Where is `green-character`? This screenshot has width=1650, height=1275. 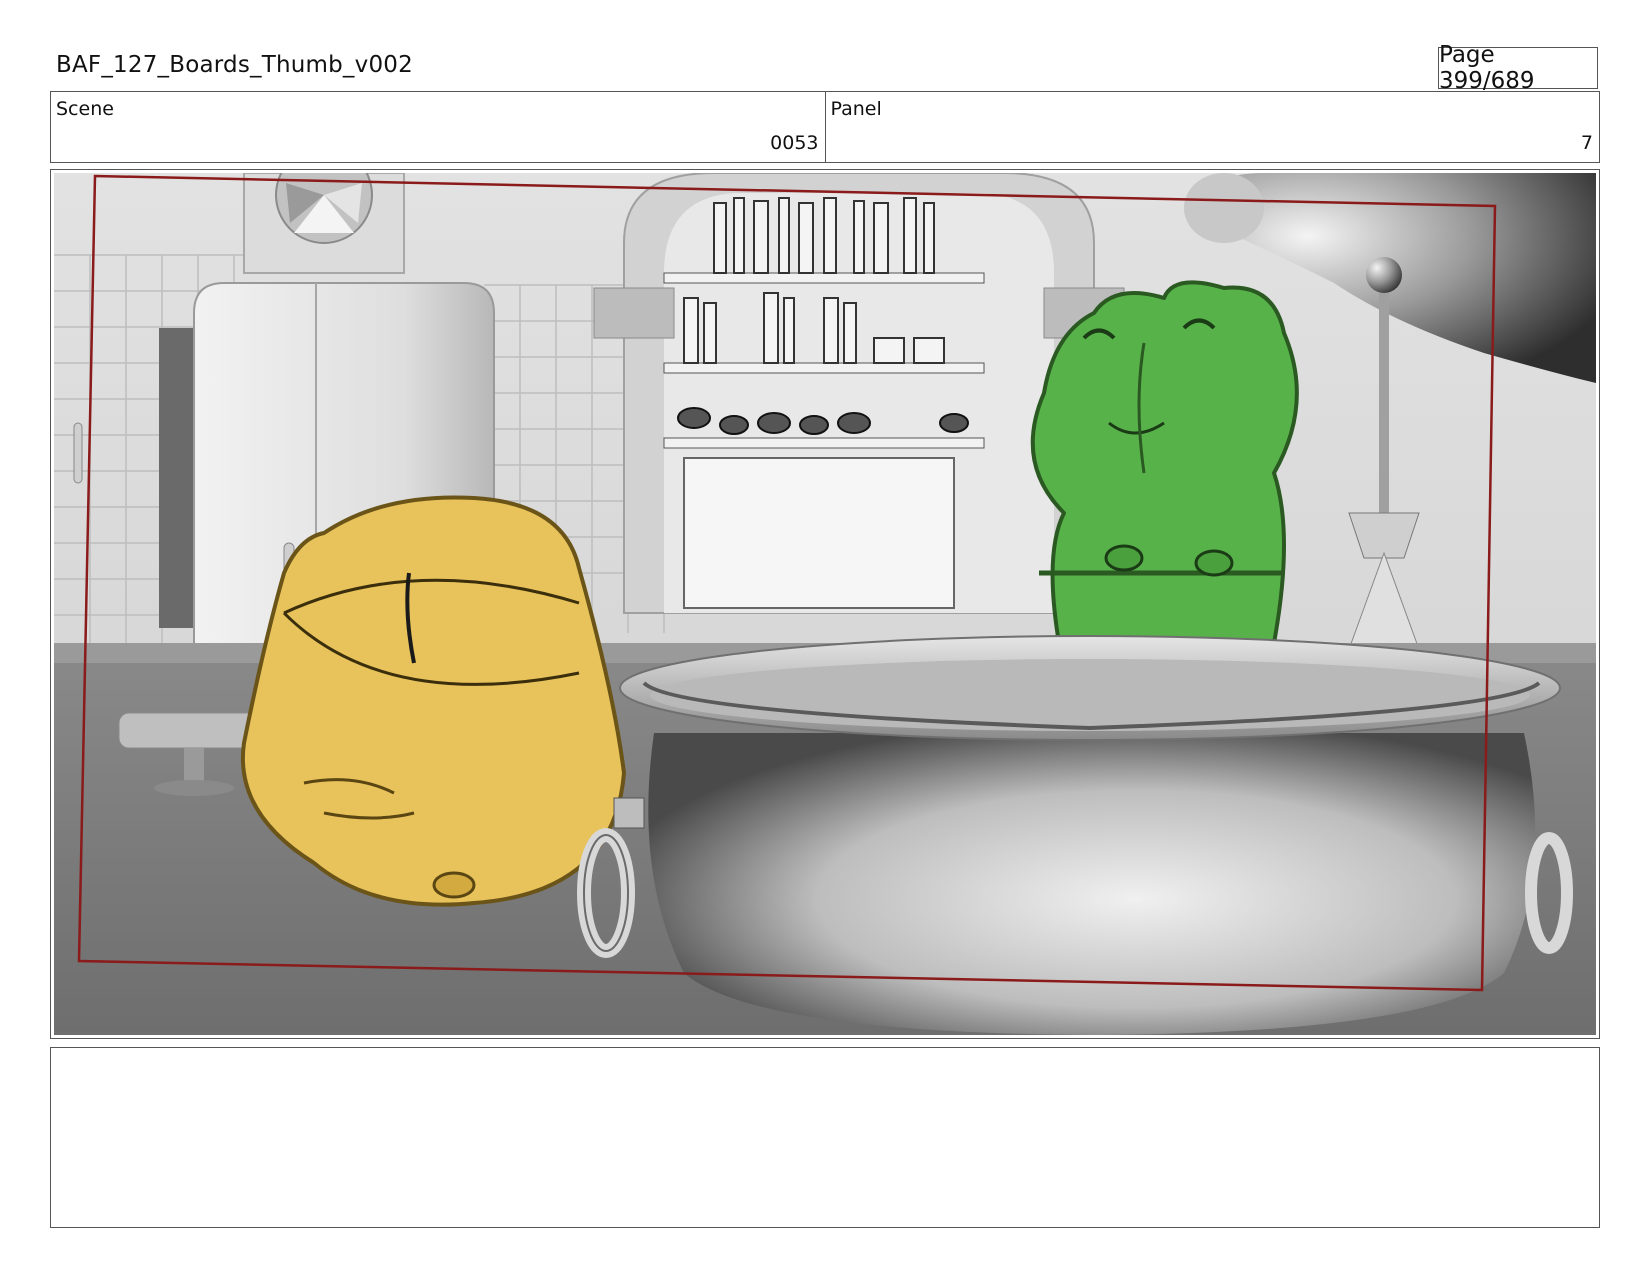 green-character is located at coordinates (1164, 462).